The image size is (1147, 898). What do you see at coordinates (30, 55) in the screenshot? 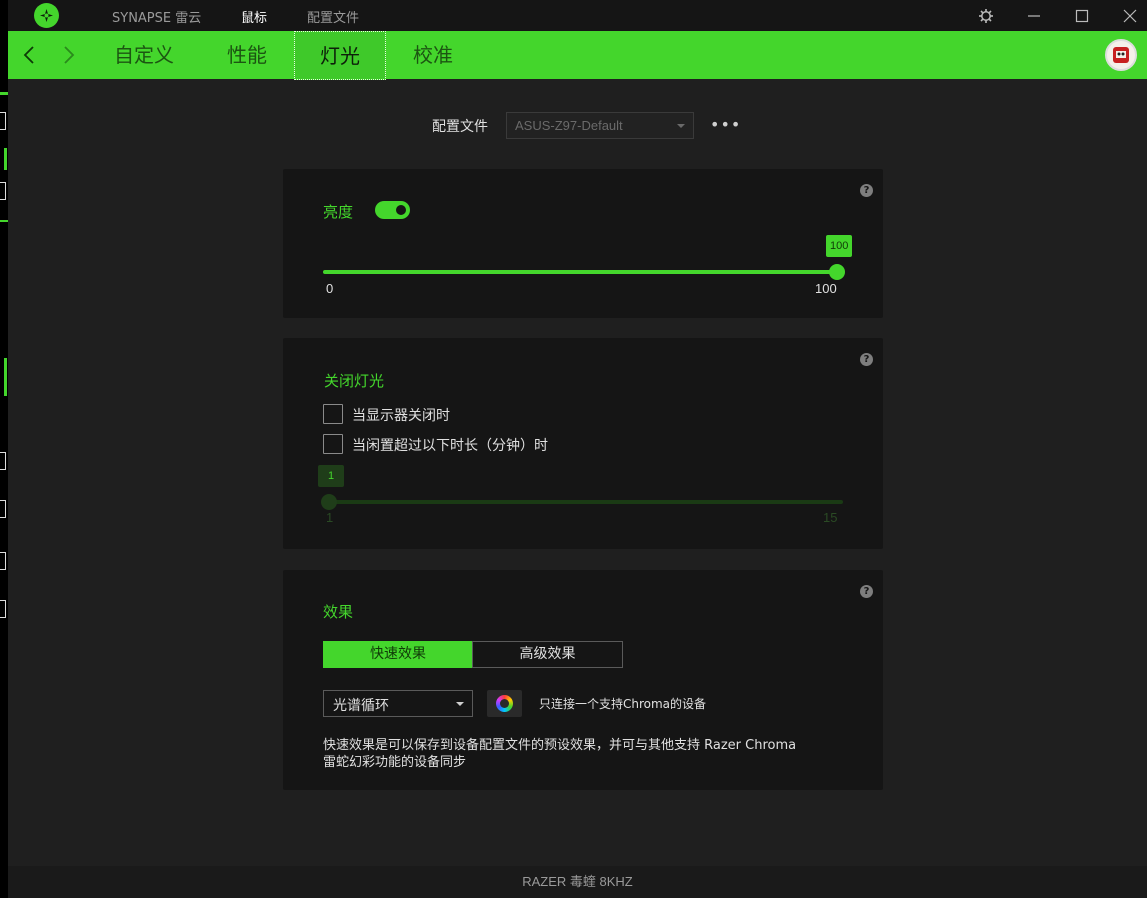
I see `back-arrow-icon` at bounding box center [30, 55].